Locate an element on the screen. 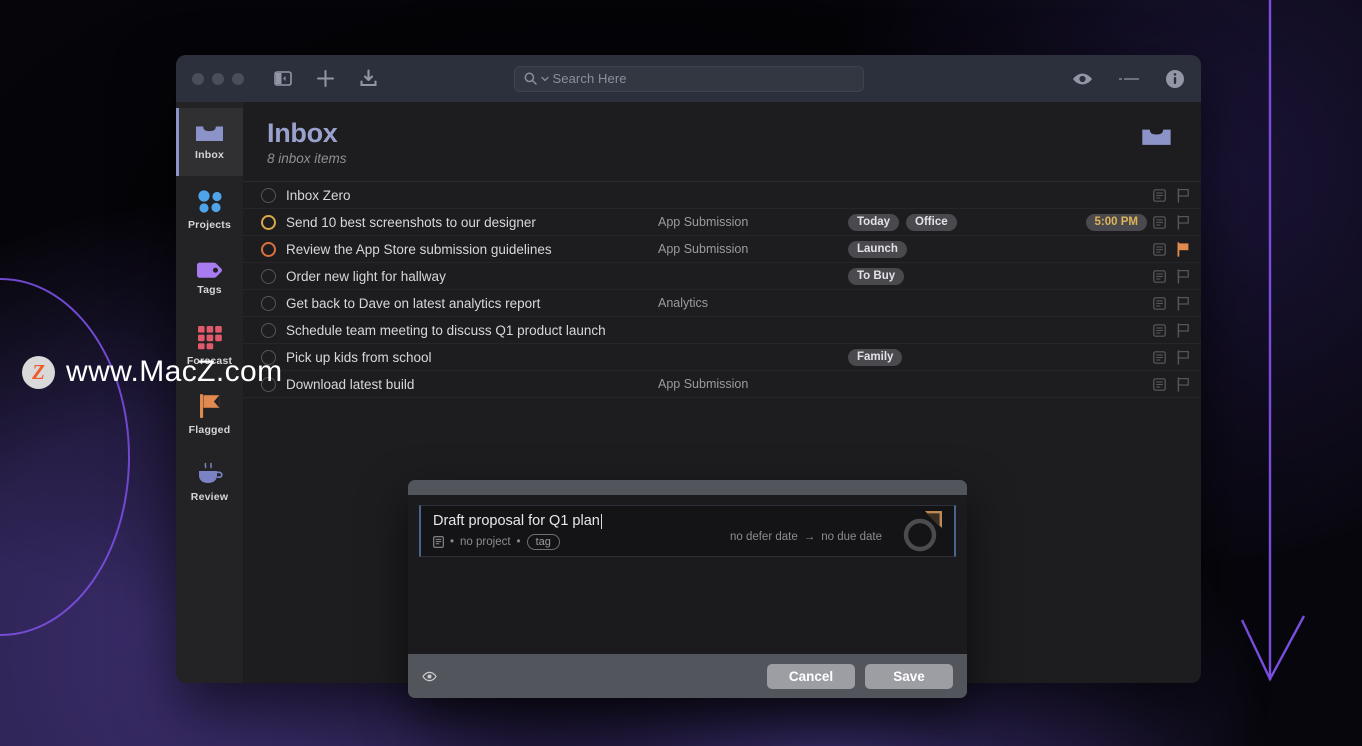 This screenshot has width=1362, height=746. defer-date-field: no defer date is located at coordinates (764, 537).